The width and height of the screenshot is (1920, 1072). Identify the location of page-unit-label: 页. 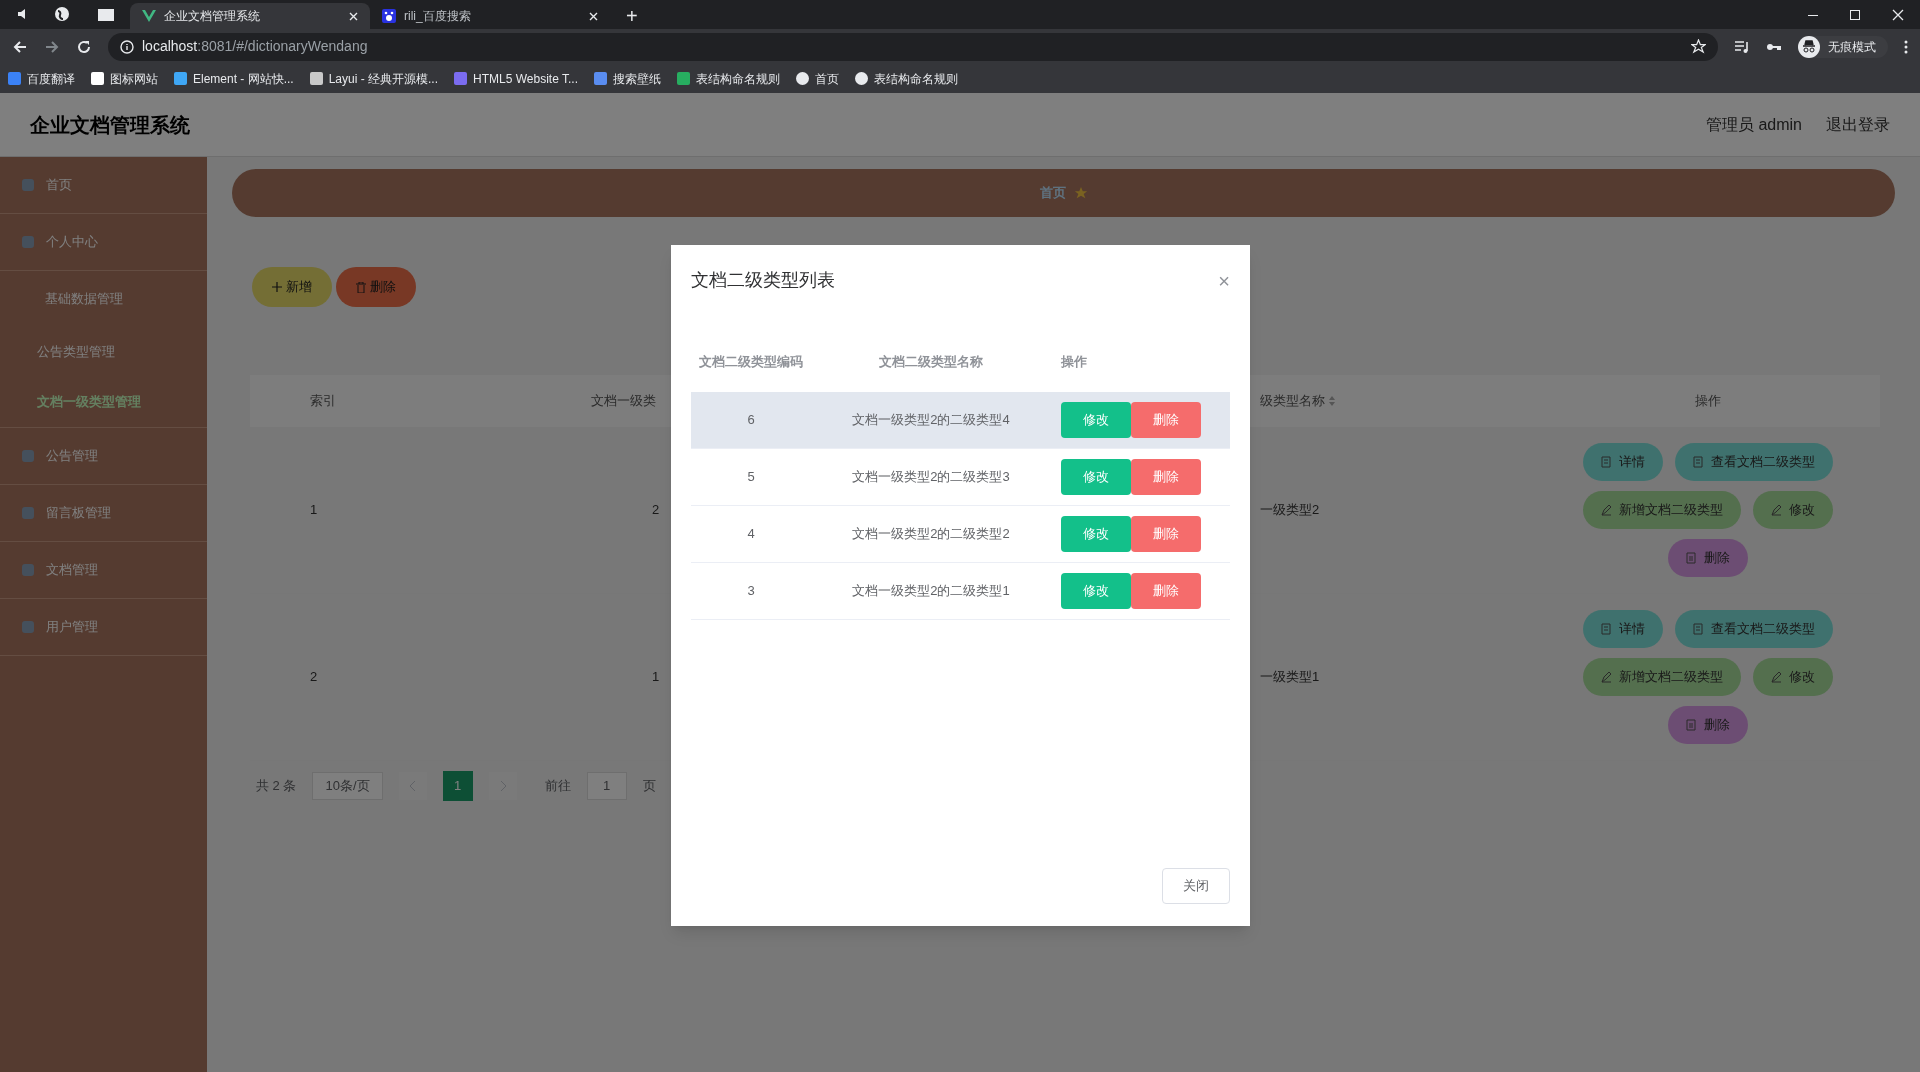
(649, 786).